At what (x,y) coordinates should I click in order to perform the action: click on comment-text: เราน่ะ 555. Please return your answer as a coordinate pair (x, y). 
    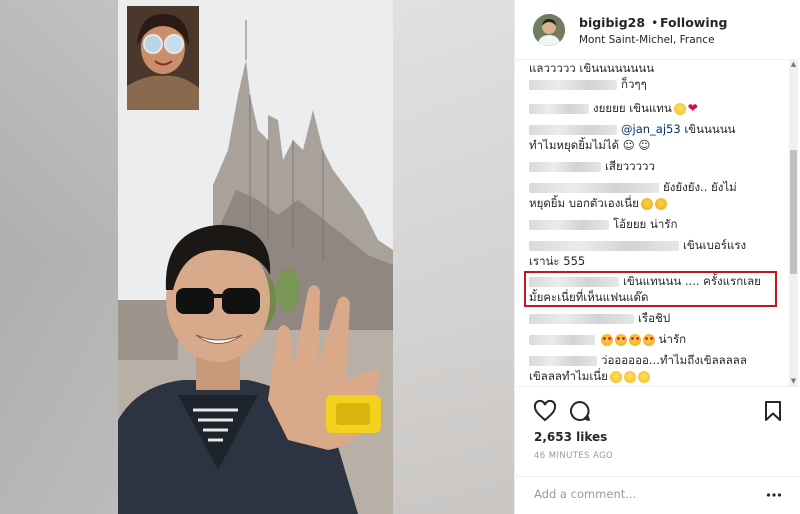
    Looking at the image, I should click on (557, 261).